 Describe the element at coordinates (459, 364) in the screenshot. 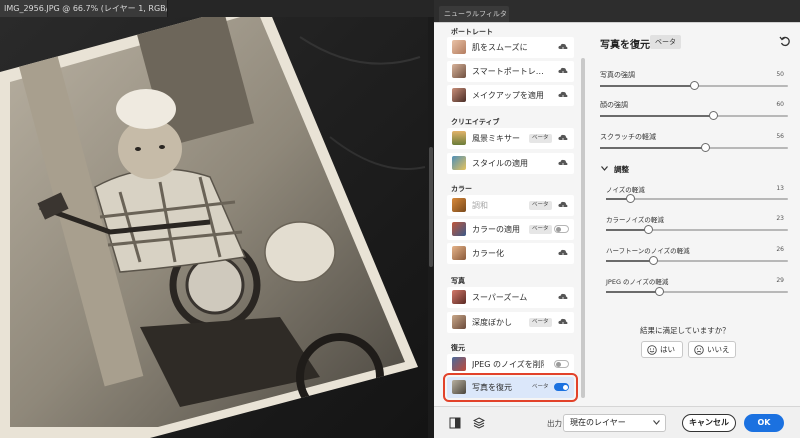

I see `jpeg-thumbnail-icon` at that location.